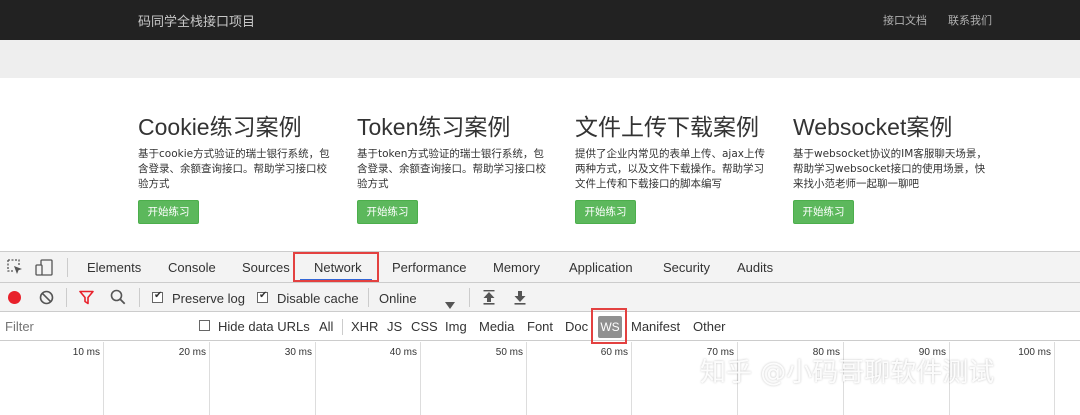 The width and height of the screenshot is (1080, 415). I want to click on filter-type-js: JS, so click(394, 326).